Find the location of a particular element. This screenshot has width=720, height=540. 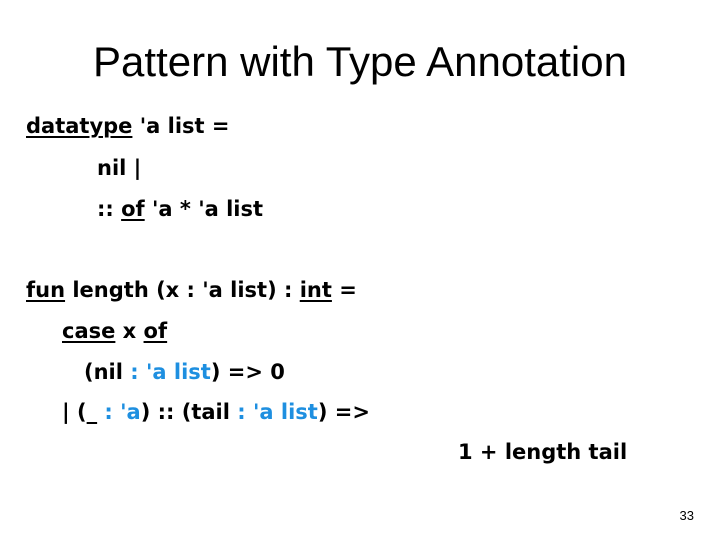

code-text: nil | is located at coordinates (119, 168).